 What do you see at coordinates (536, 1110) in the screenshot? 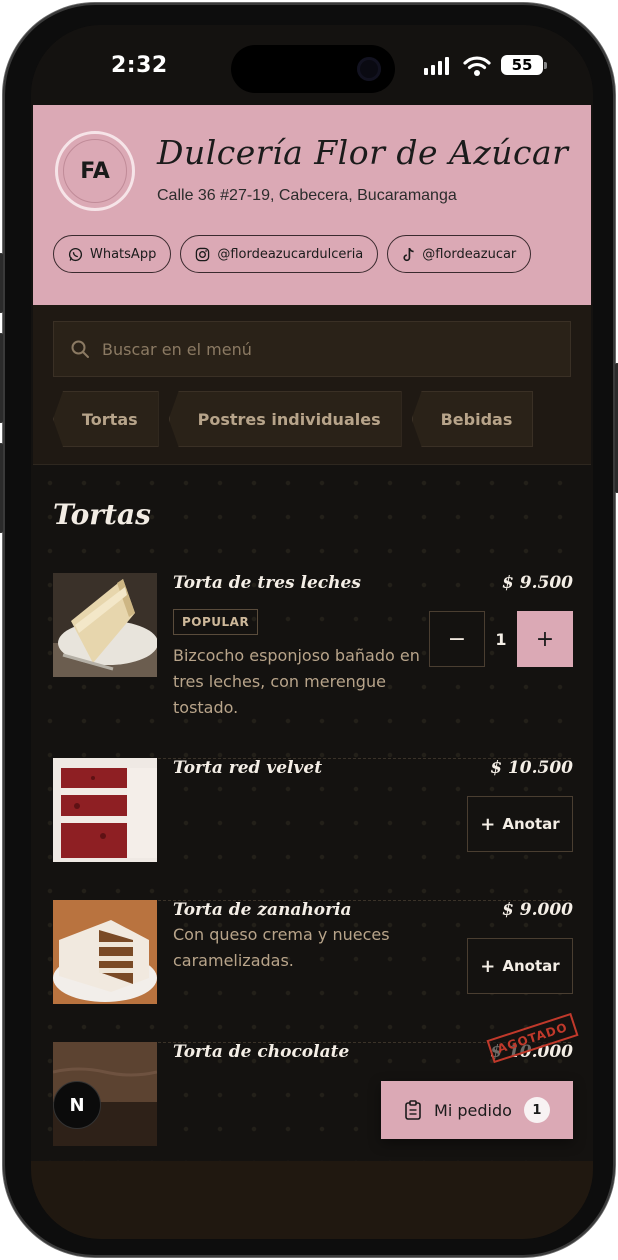
I see `order-count-badge: 1` at bounding box center [536, 1110].